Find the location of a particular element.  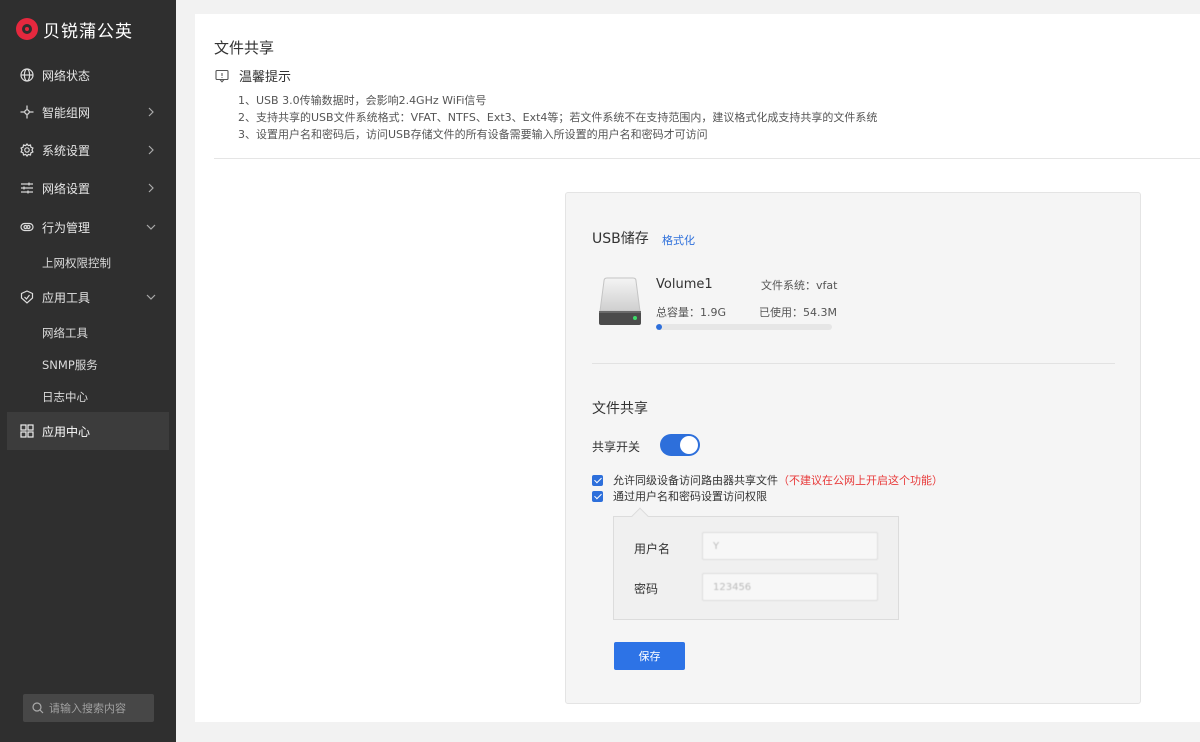

share-toggle is located at coordinates (680, 445).